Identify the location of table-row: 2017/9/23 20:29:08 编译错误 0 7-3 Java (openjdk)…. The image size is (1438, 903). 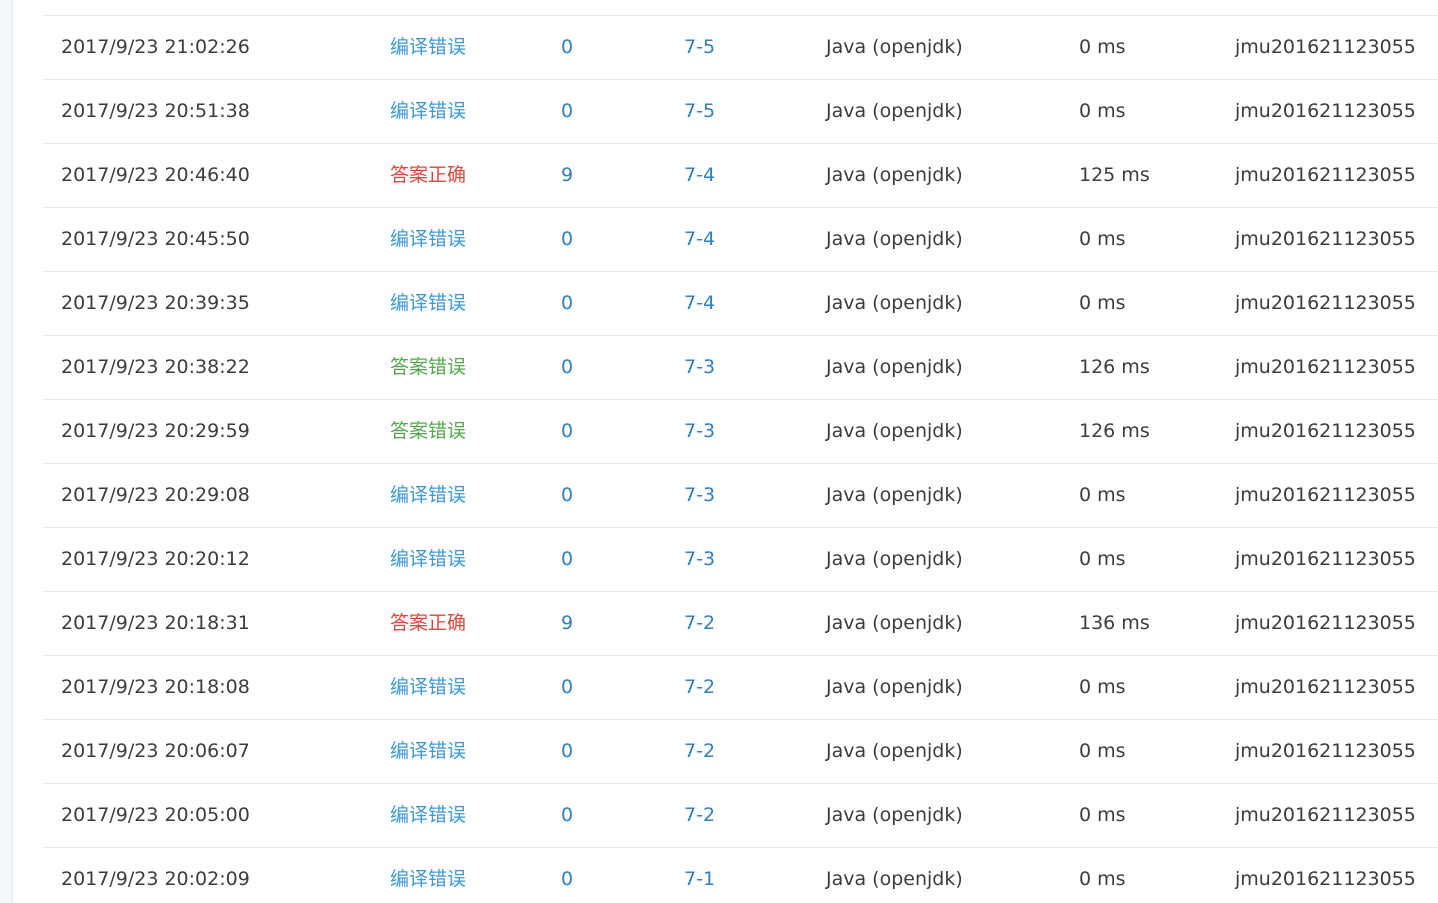
(740, 496).